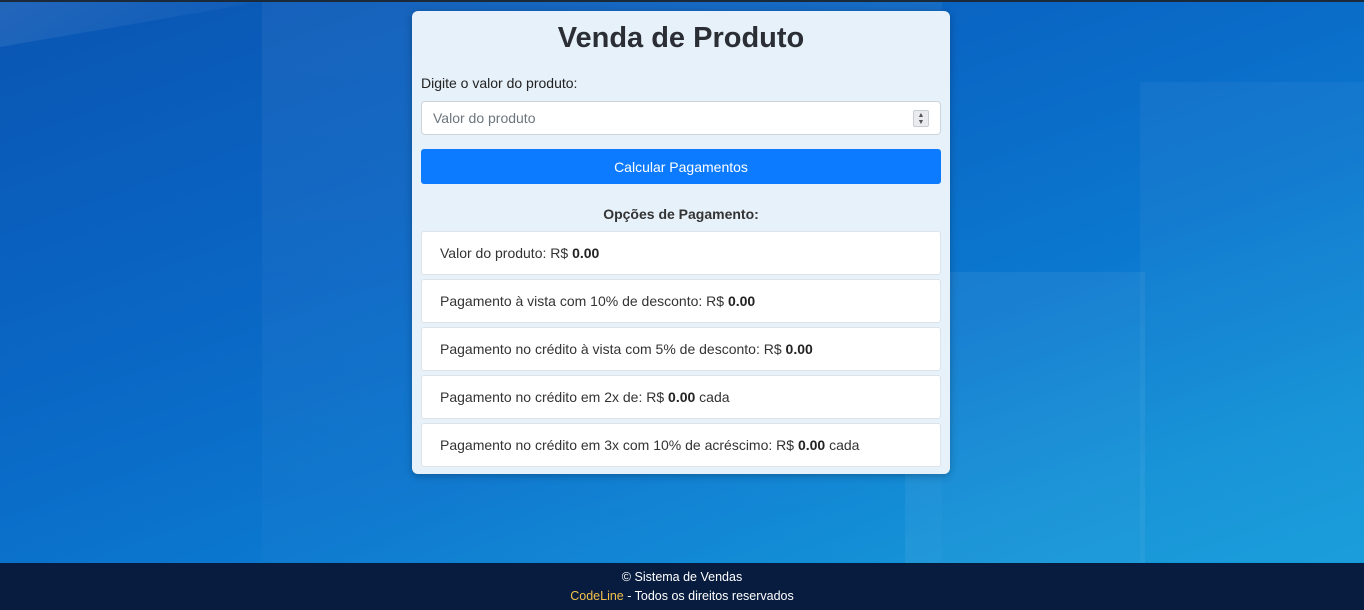 Image resolution: width=1364 pixels, height=610 pixels. What do you see at coordinates (681, 214) in the screenshot?
I see `payment-options-title: Opções de Pagamento:` at bounding box center [681, 214].